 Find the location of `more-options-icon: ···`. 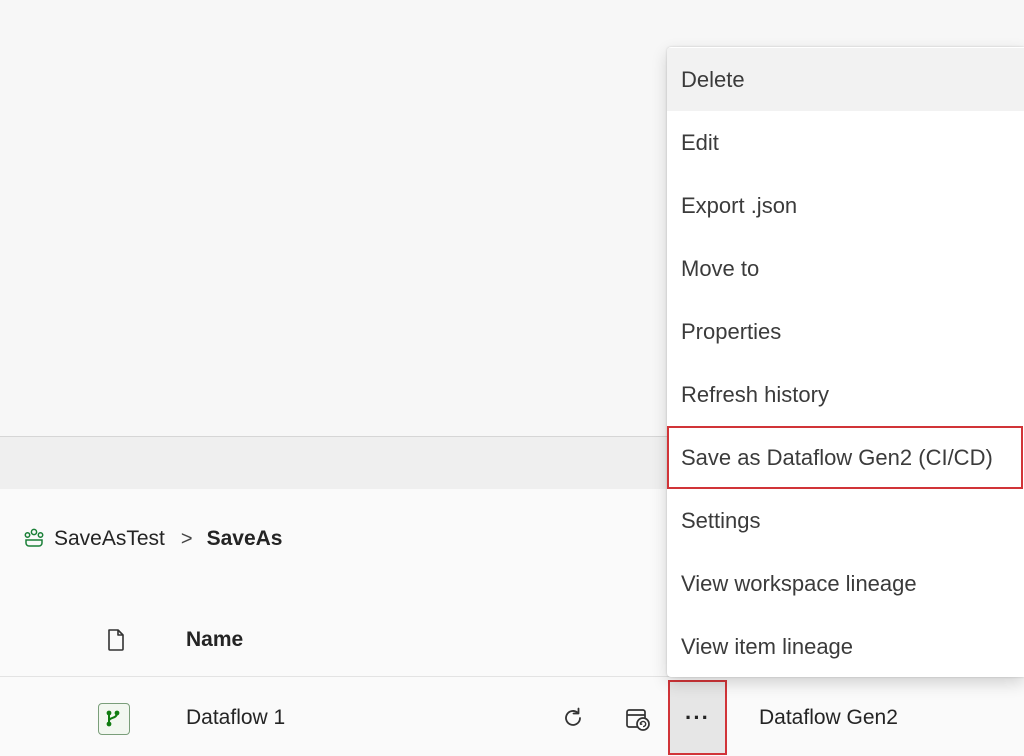

more-options-icon: ··· is located at coordinates (697, 717).